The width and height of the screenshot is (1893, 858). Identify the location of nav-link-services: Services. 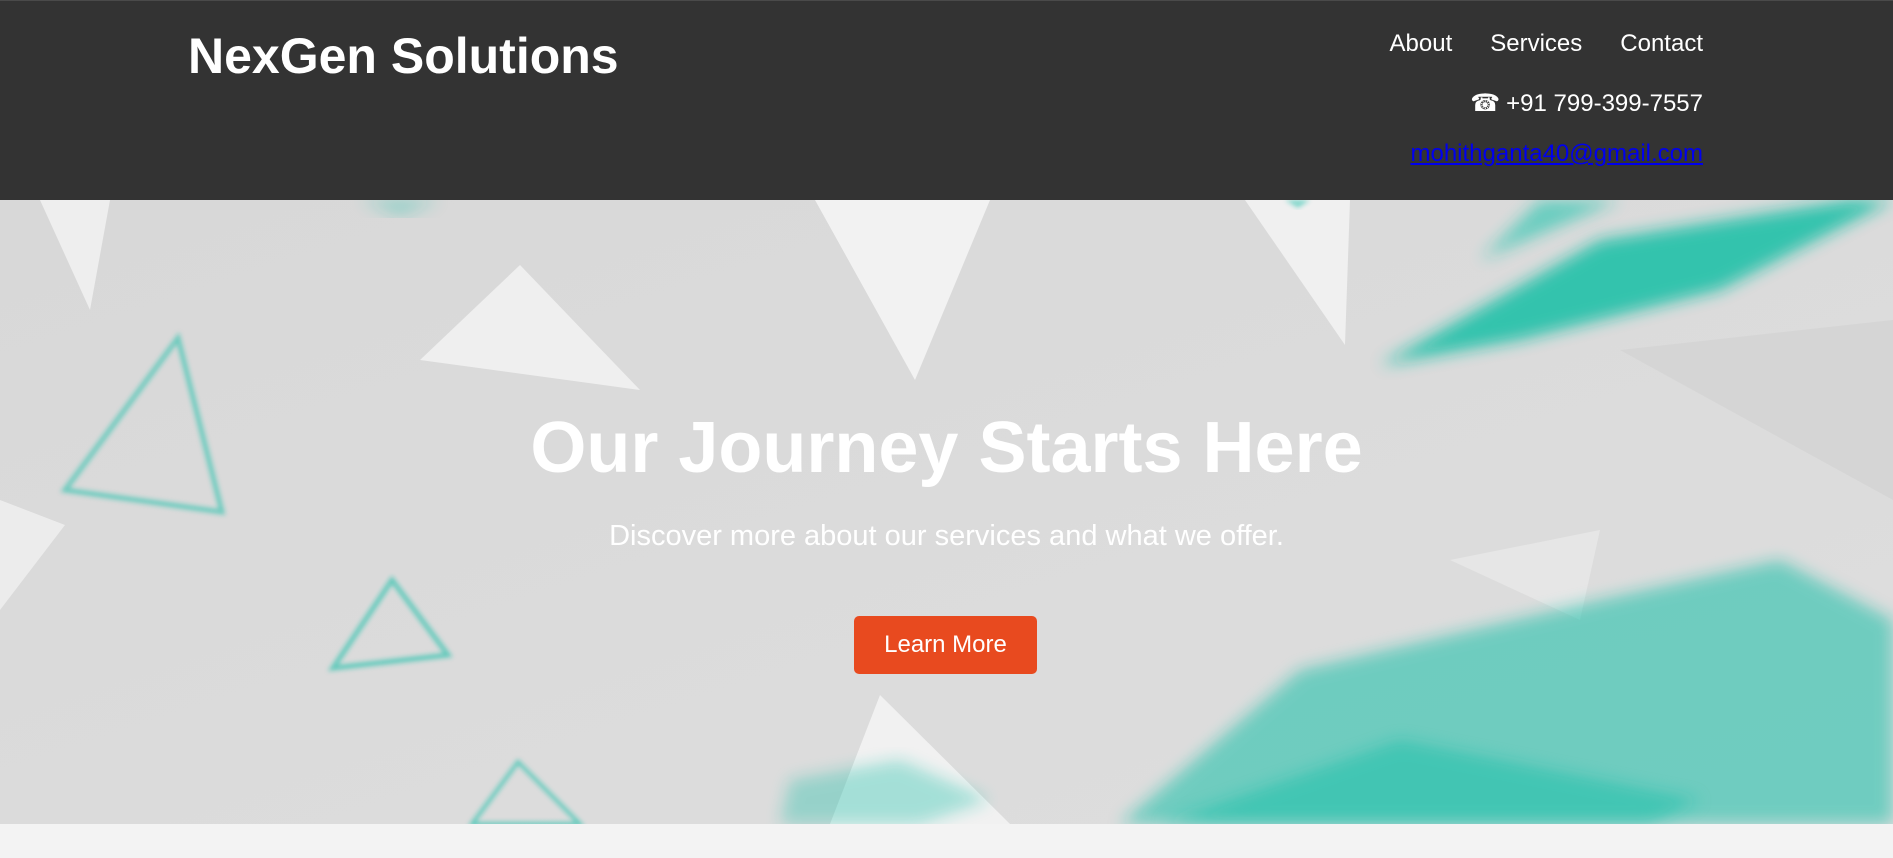
(1536, 44).